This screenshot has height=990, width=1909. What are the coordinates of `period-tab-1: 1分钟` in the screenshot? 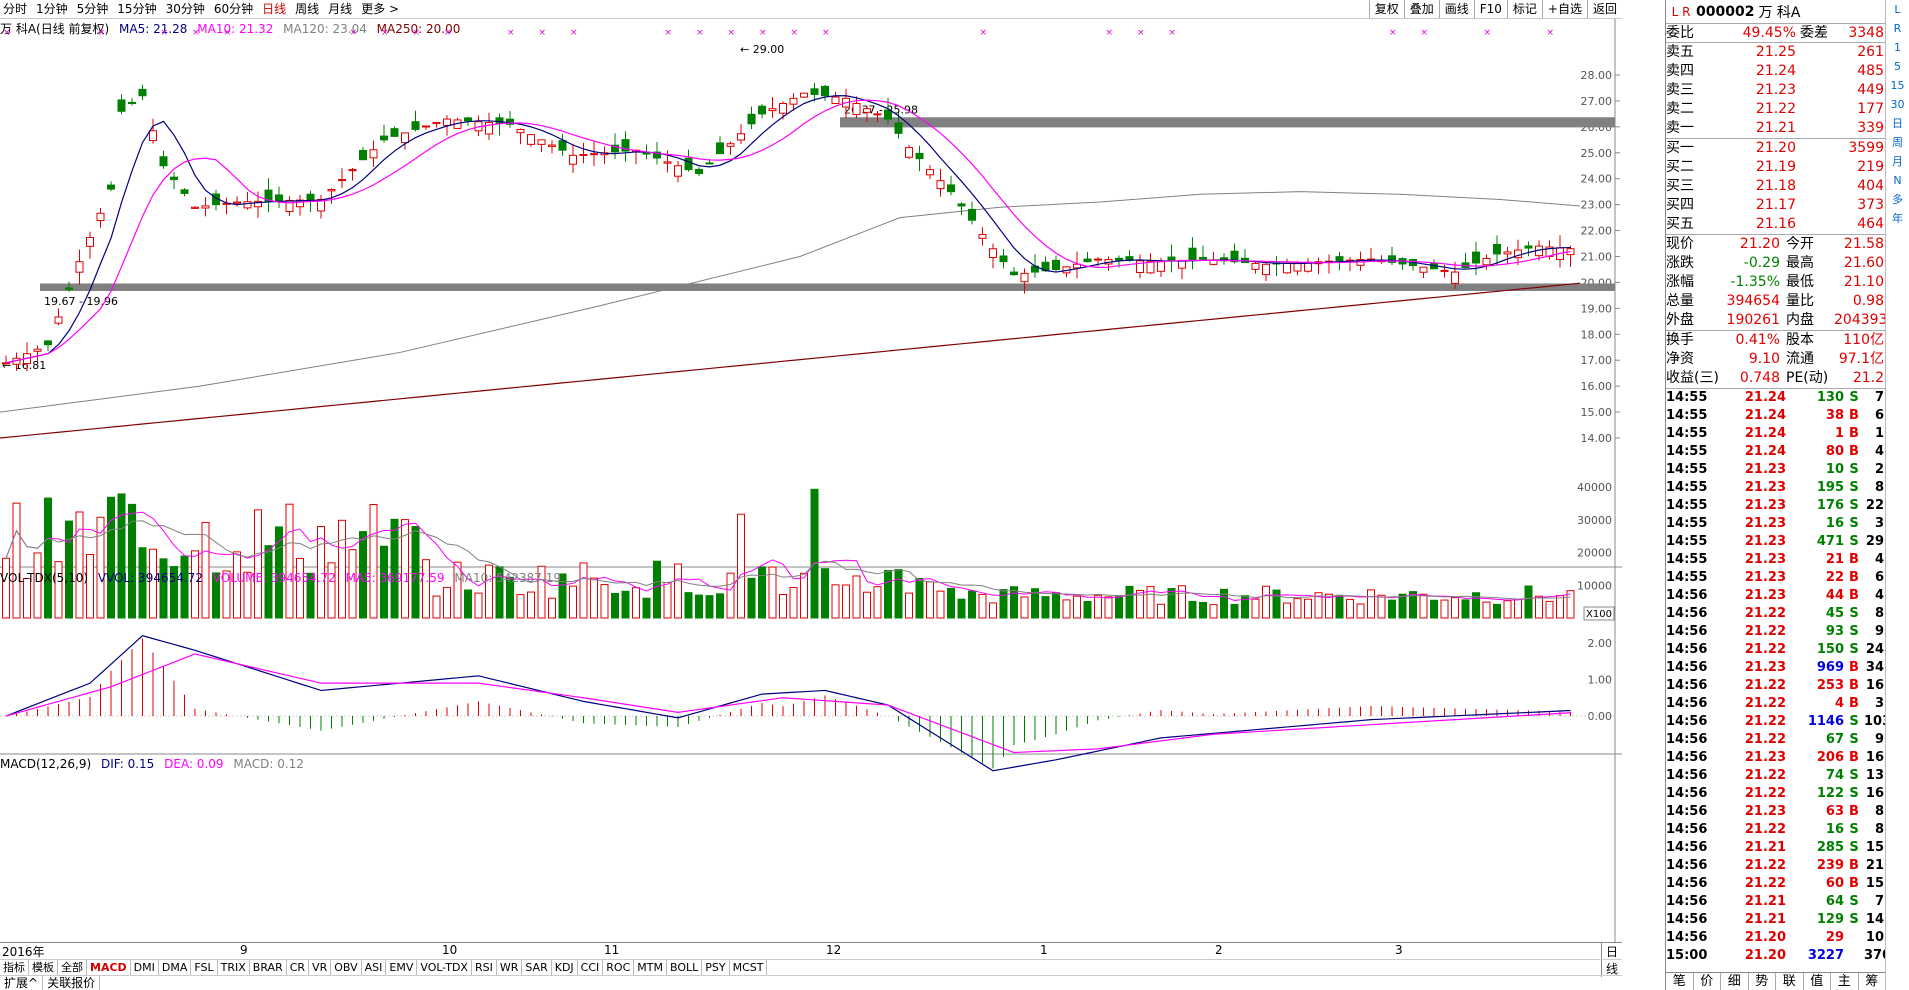 It's located at (53, 9).